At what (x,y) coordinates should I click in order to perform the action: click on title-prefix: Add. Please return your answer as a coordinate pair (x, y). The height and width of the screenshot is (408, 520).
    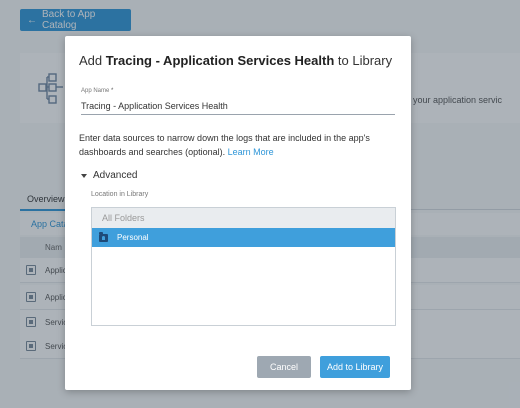
    Looking at the image, I should click on (92, 60).